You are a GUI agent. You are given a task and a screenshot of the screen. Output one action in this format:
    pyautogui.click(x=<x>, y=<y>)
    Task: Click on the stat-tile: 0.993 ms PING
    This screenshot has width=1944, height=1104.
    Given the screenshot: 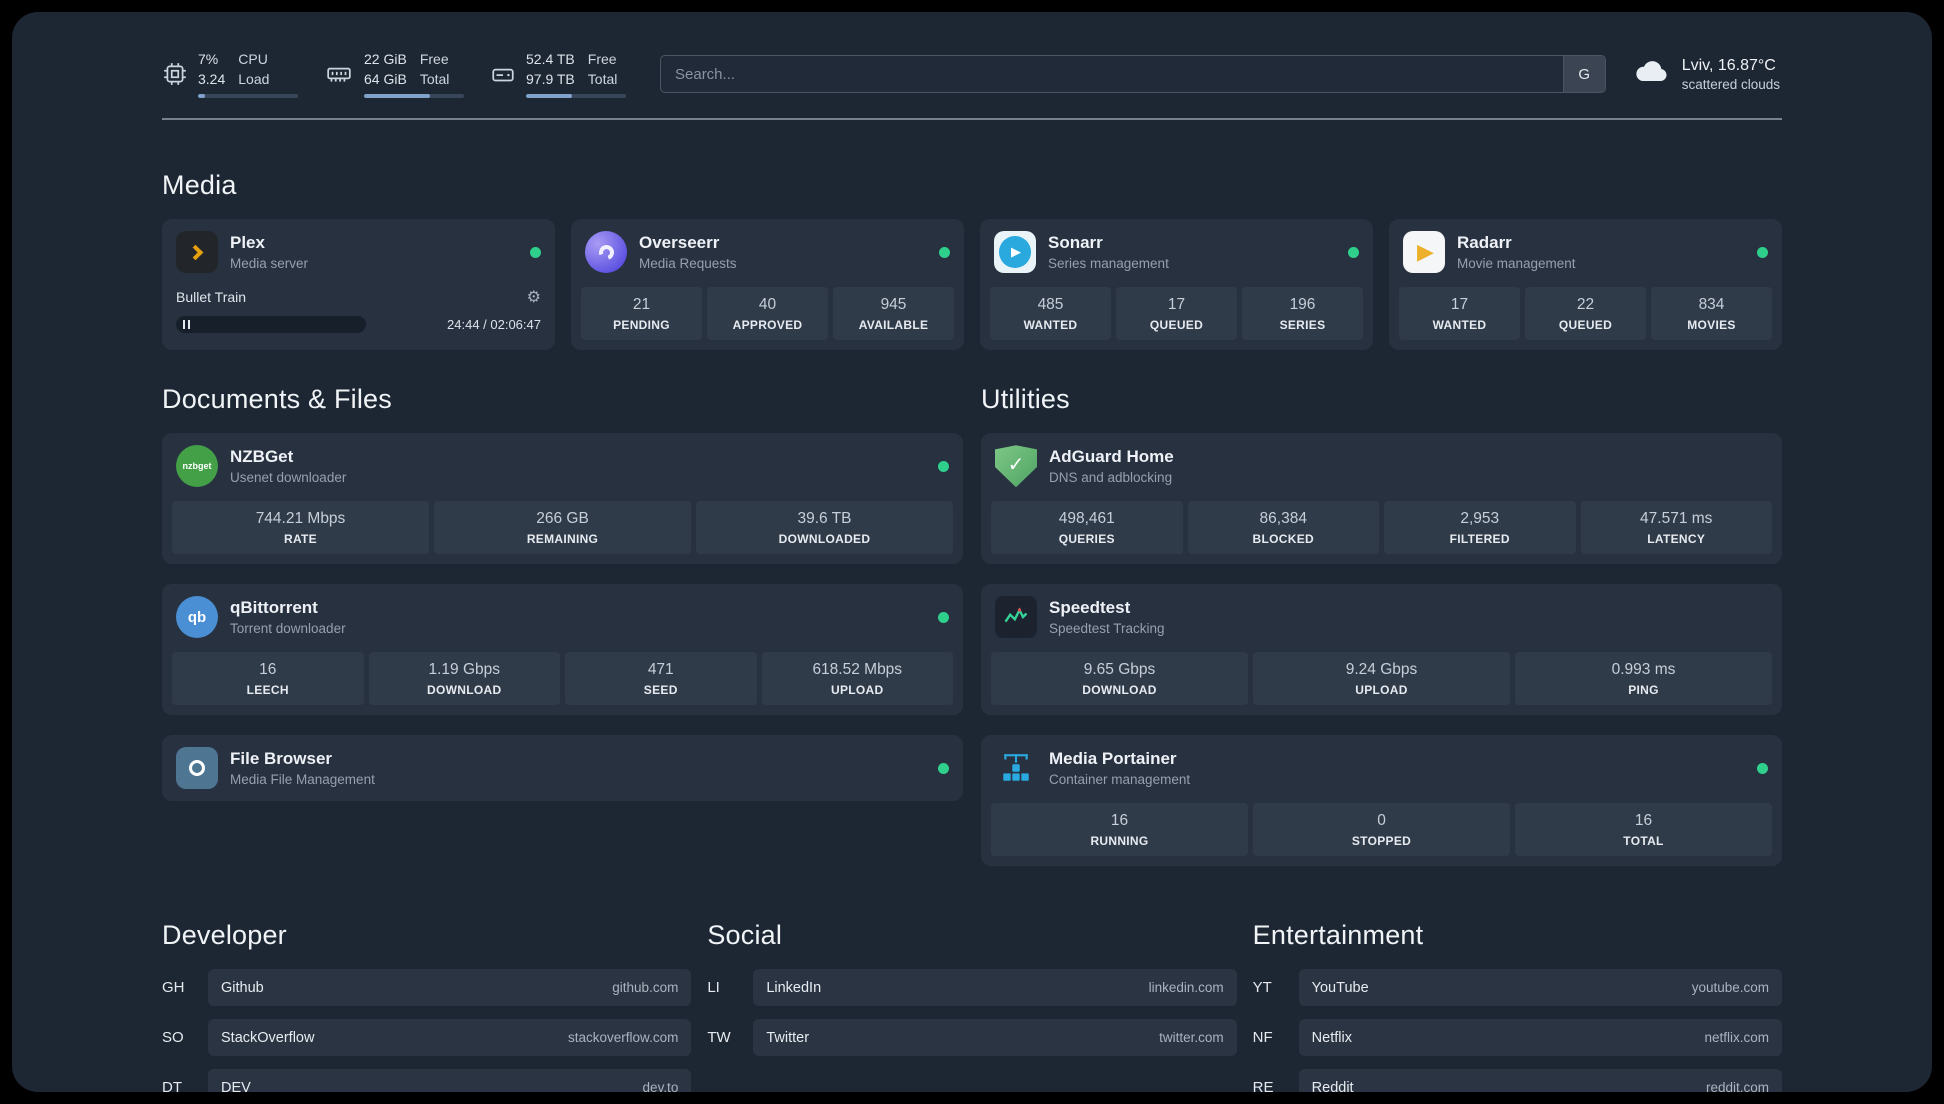 What is the action you would take?
    pyautogui.click(x=1643, y=679)
    